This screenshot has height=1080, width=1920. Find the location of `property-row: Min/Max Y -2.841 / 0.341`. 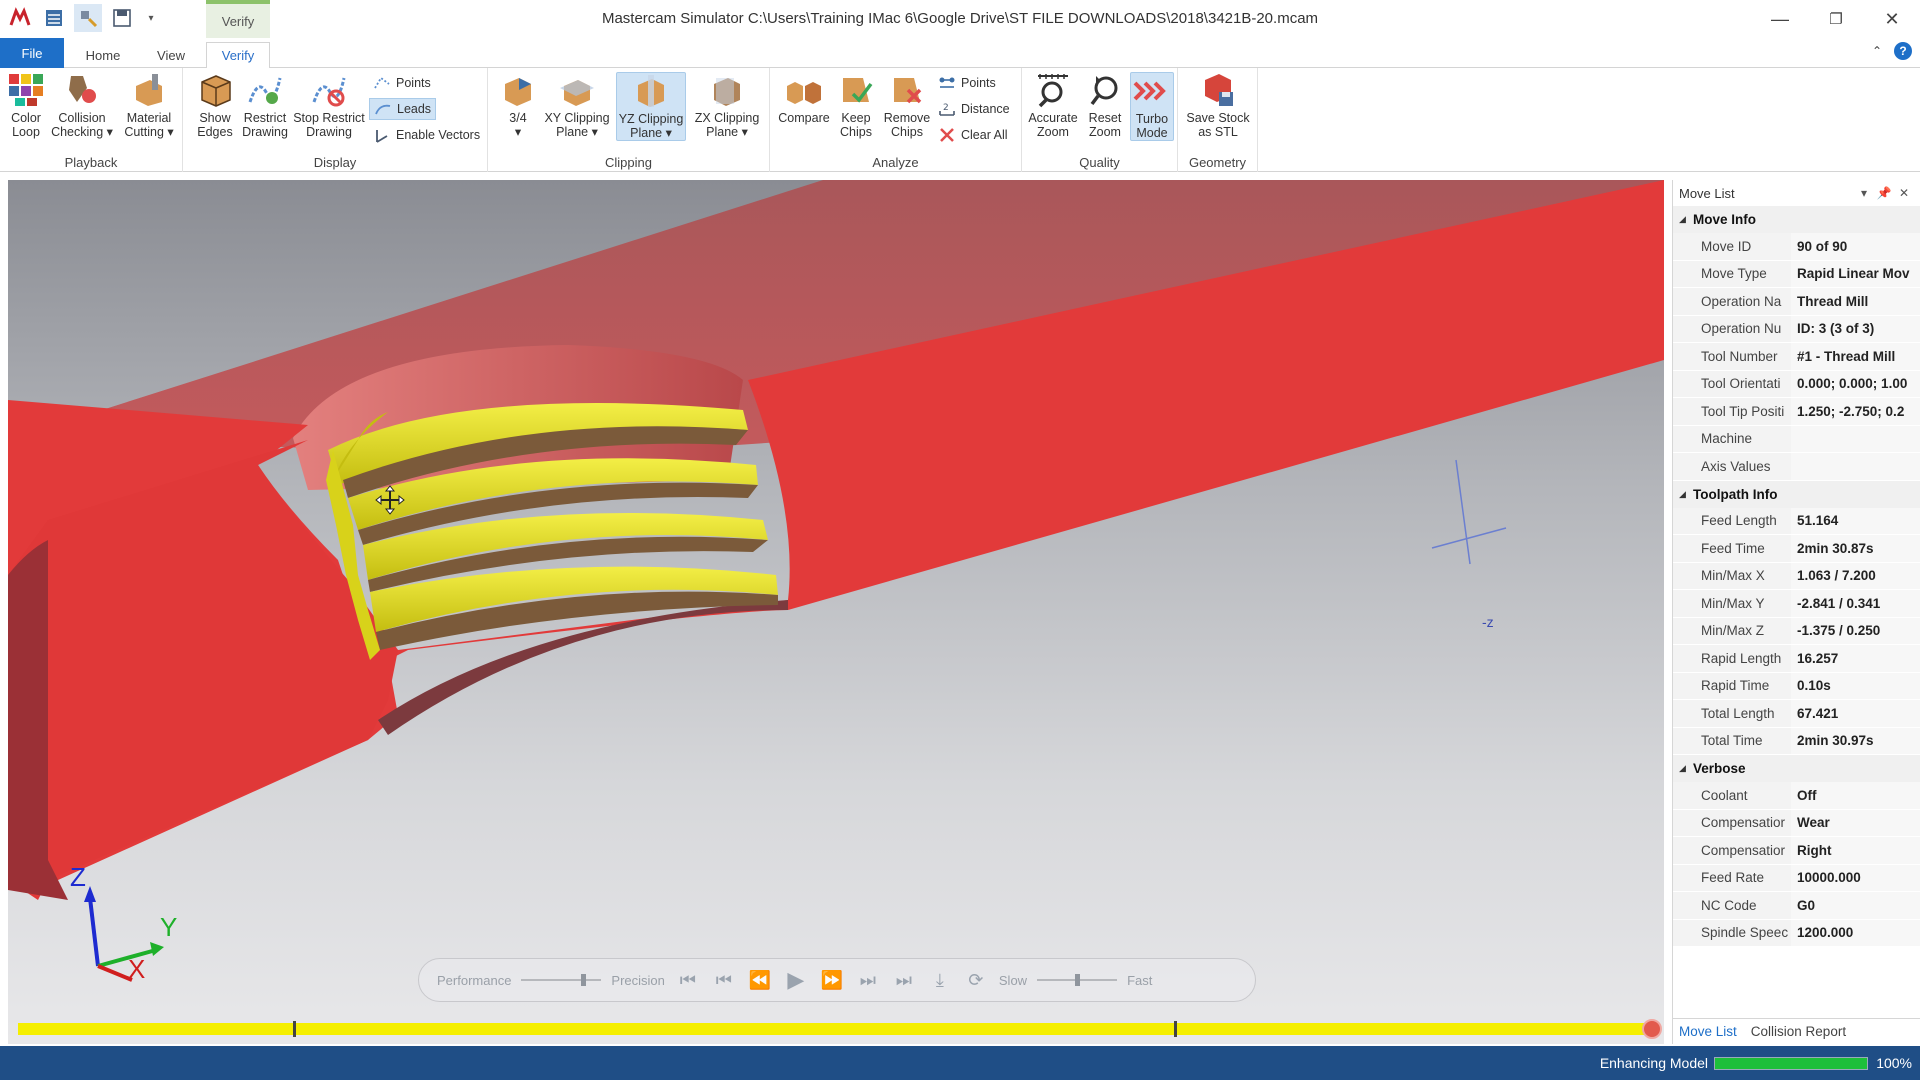

property-row: Min/Max Y -2.841 / 0.341 is located at coordinates (1796, 604).